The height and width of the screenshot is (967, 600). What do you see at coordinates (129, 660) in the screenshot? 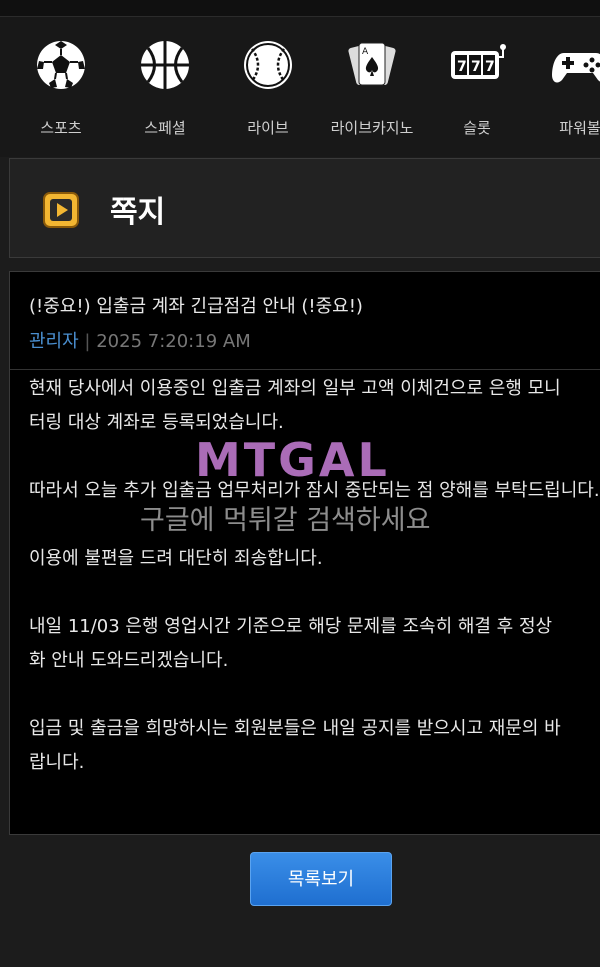
I see `message-line: 화 안내 도와드리겠습니다.` at bounding box center [129, 660].